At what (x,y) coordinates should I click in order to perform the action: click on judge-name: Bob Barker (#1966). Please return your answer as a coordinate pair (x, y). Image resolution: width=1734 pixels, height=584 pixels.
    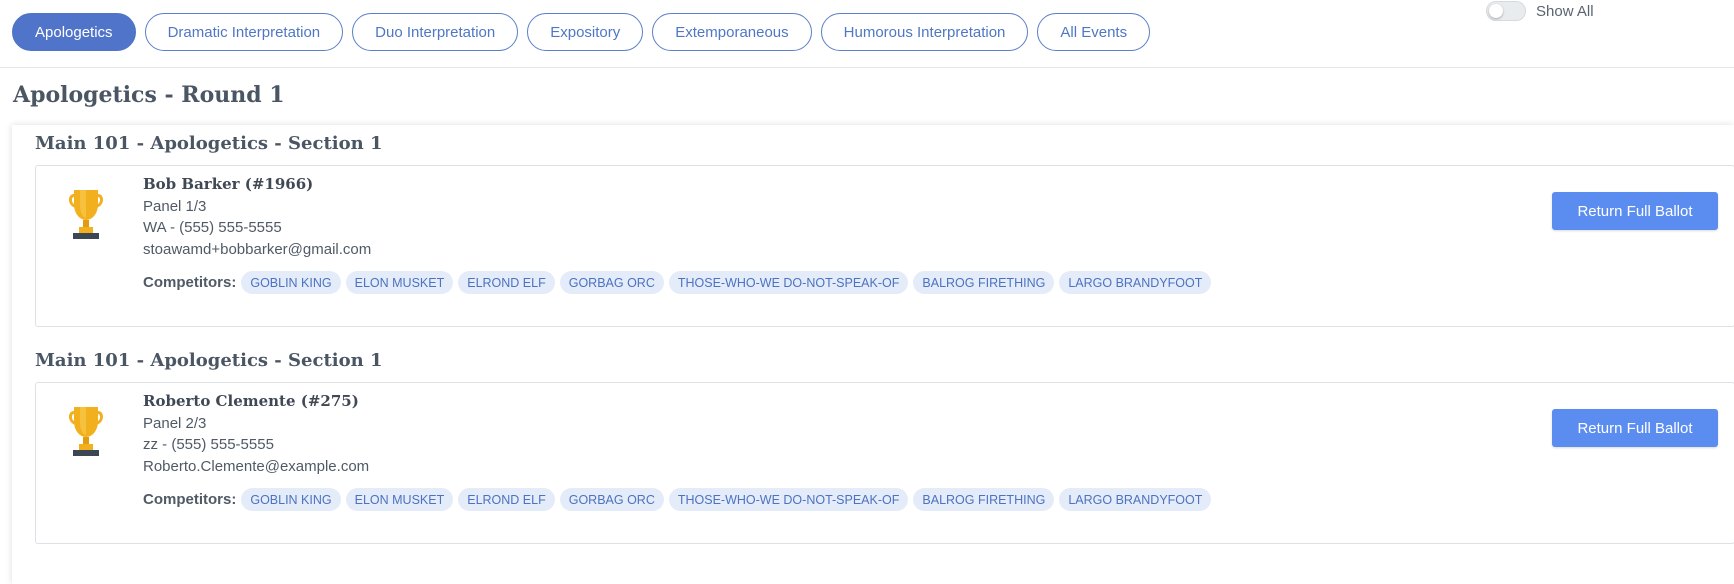
    Looking at the image, I should click on (228, 184).